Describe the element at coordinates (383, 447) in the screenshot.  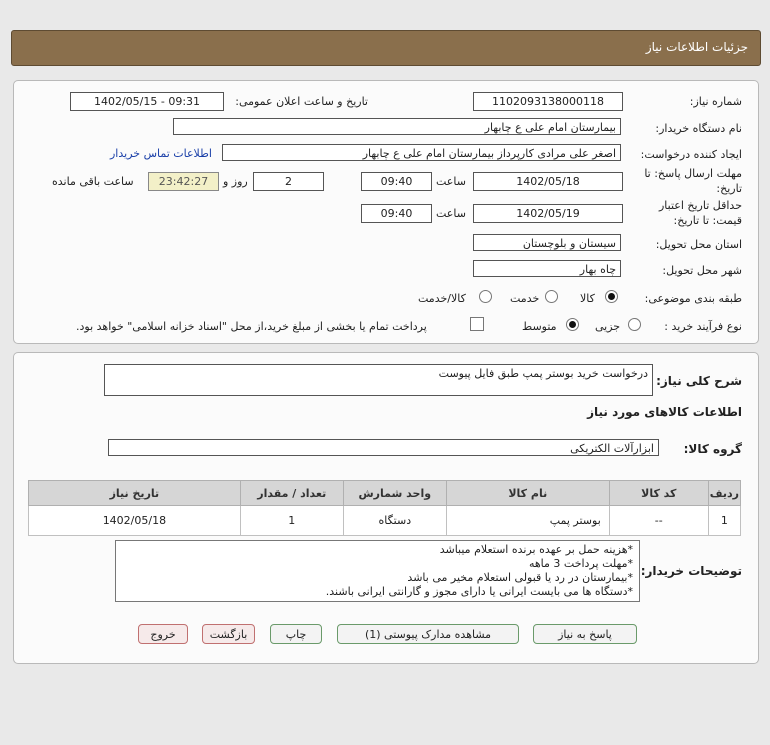
I see `goods-group-field: ابزارآلات الکتریکی` at that location.